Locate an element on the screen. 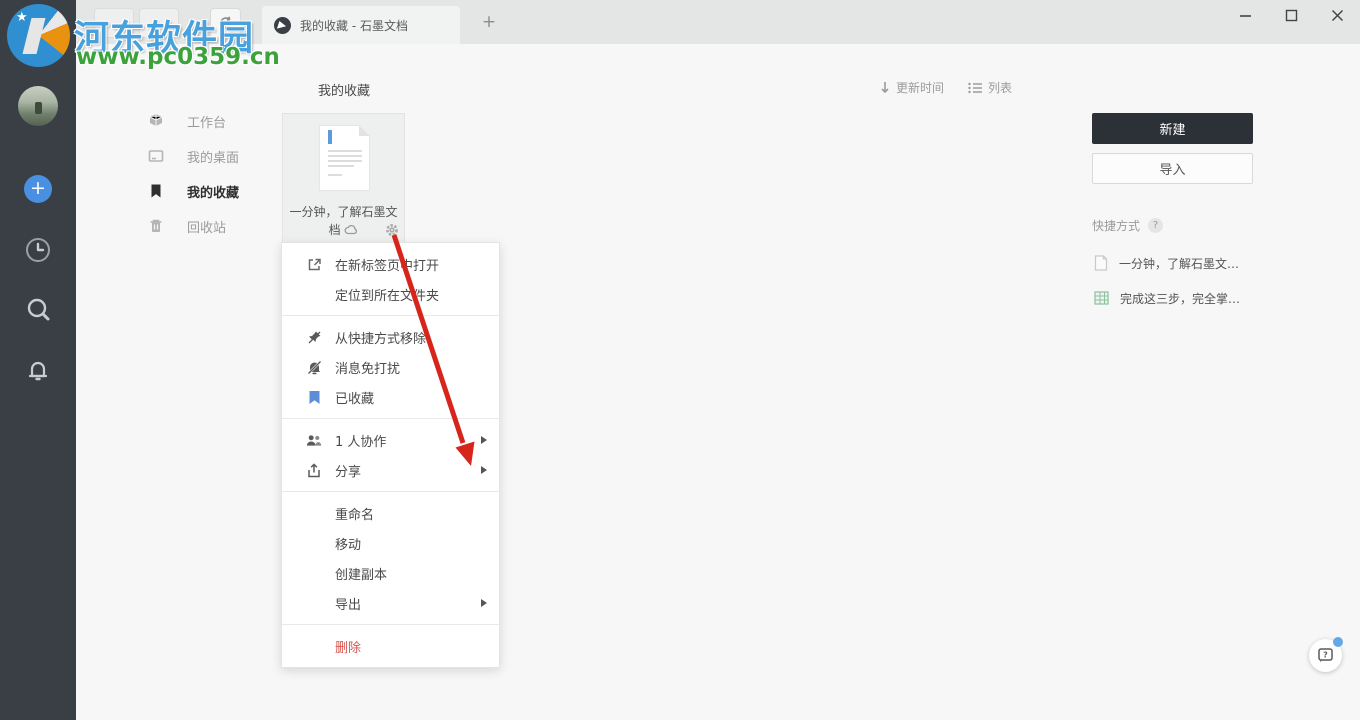  bookmark-blue-icon is located at coordinates (314, 397).